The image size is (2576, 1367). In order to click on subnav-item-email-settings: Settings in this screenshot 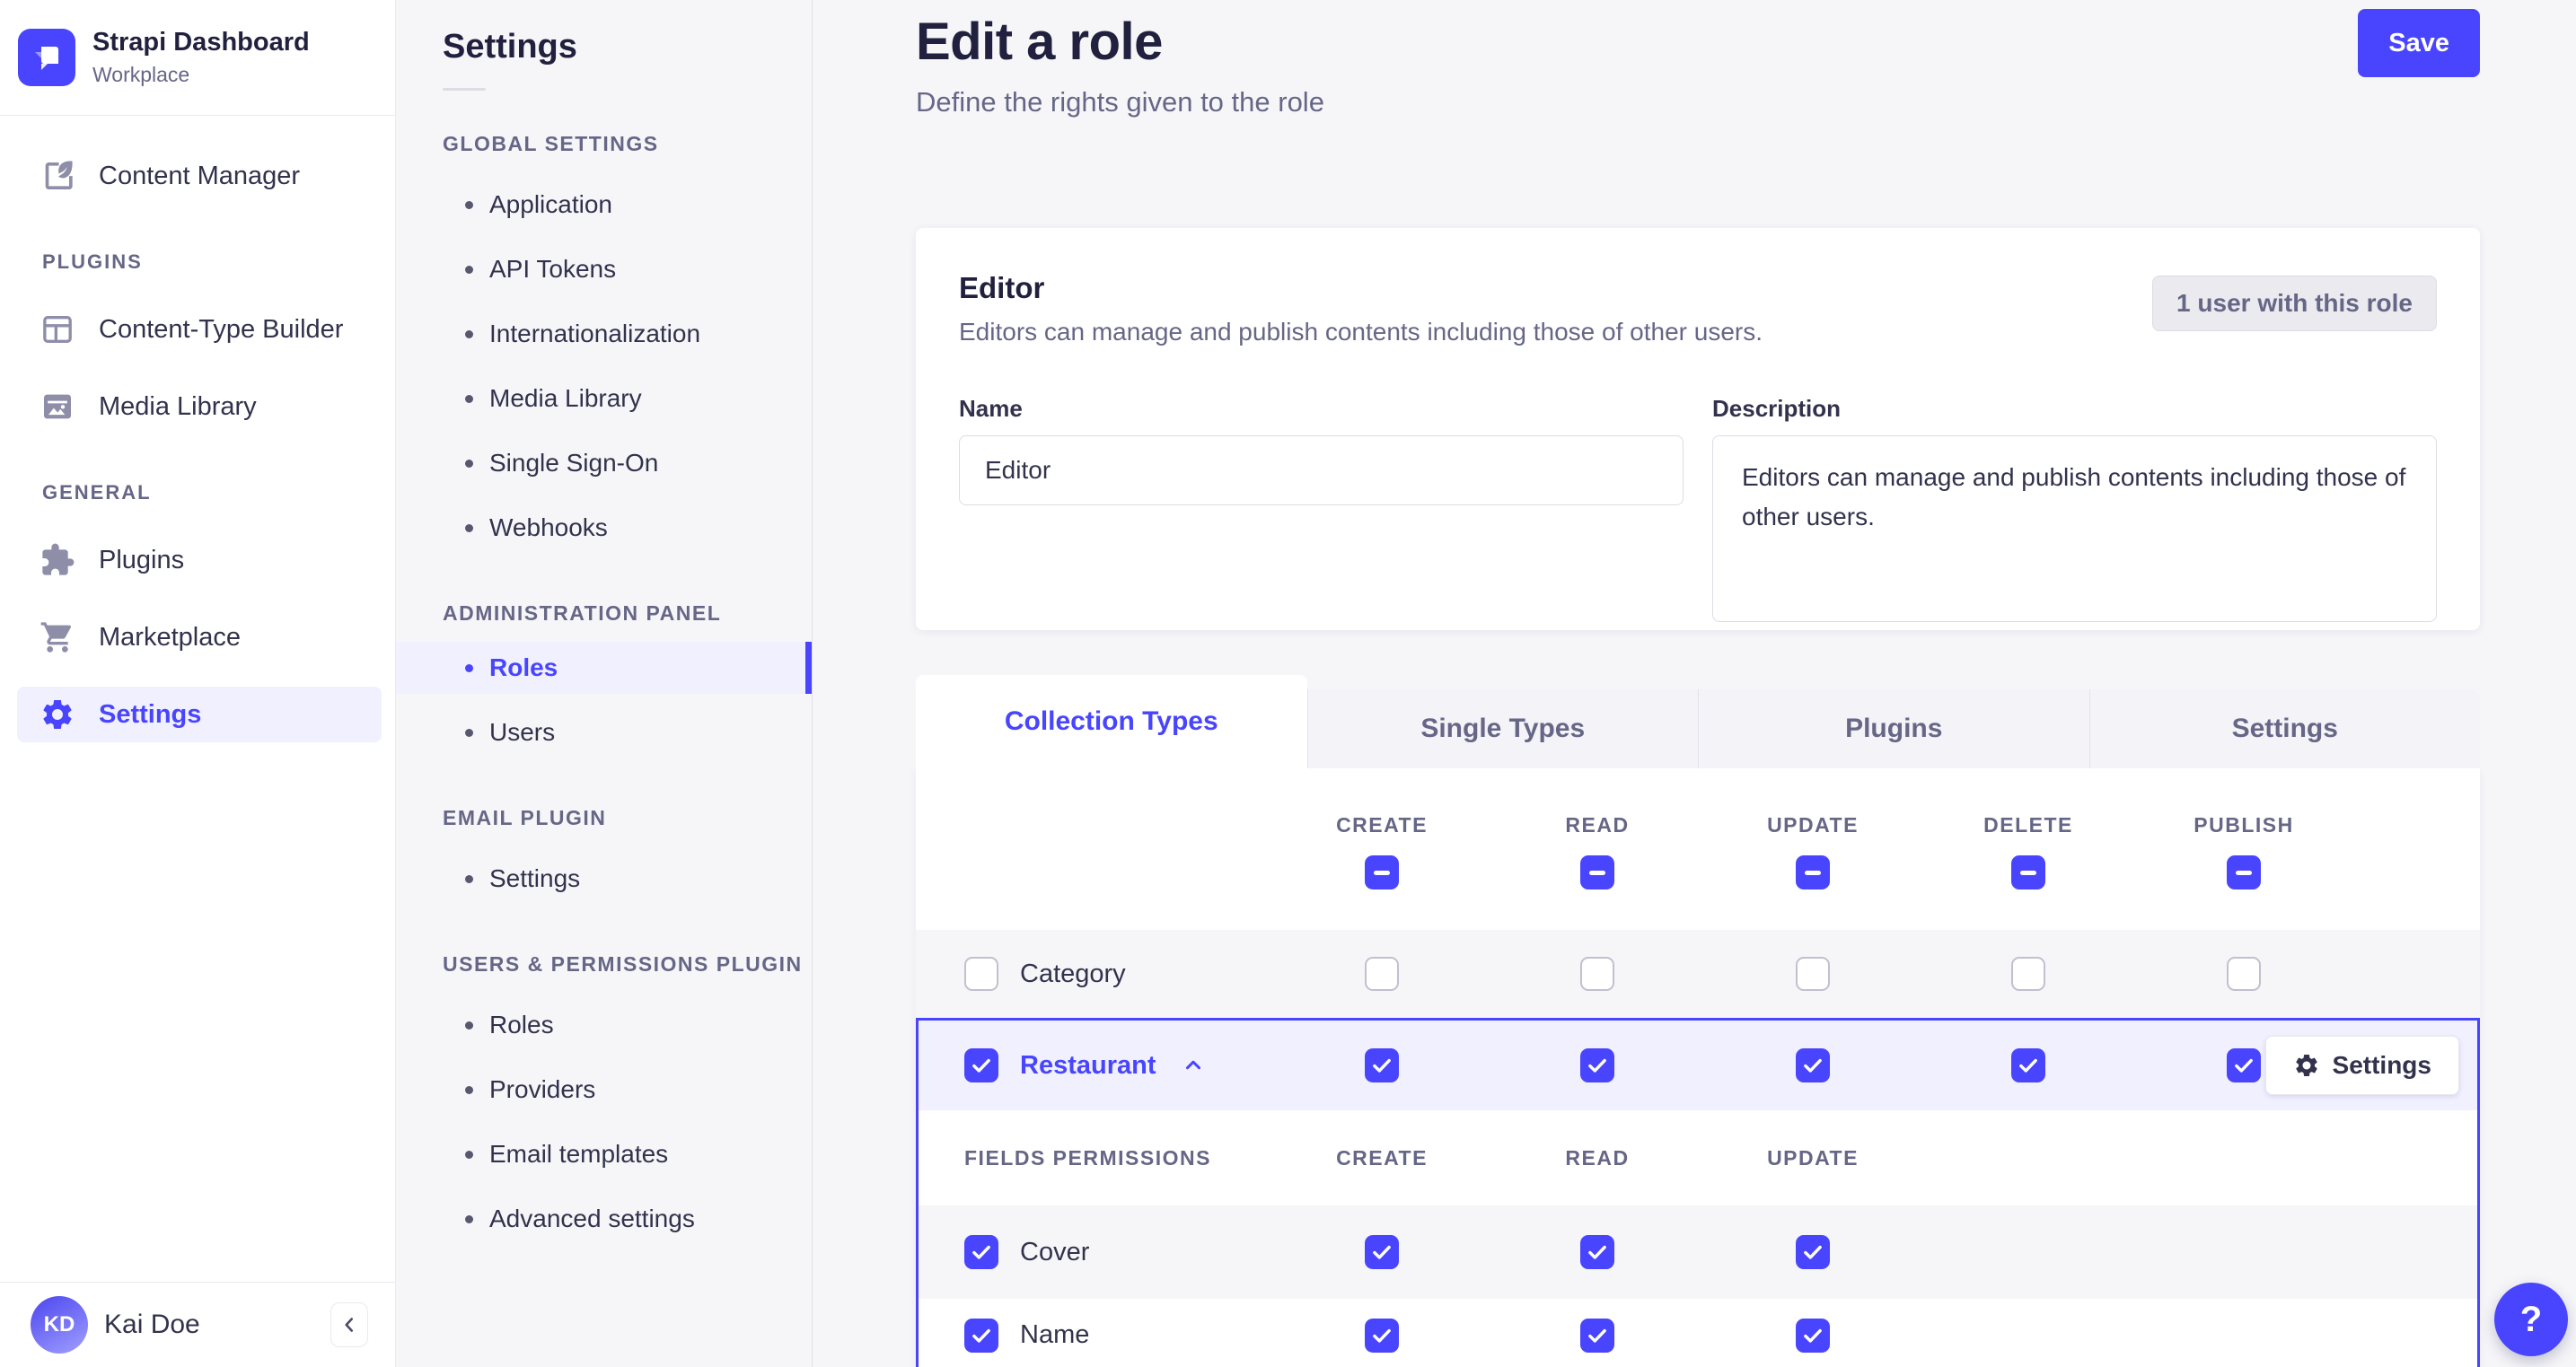, I will do `click(604, 878)`.